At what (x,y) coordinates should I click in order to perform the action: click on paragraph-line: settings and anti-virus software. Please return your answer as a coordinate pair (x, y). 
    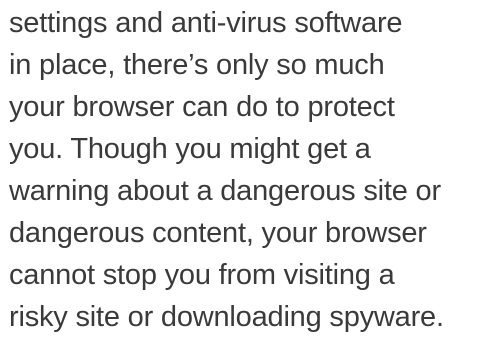
    Looking at the image, I should click on (206, 23).